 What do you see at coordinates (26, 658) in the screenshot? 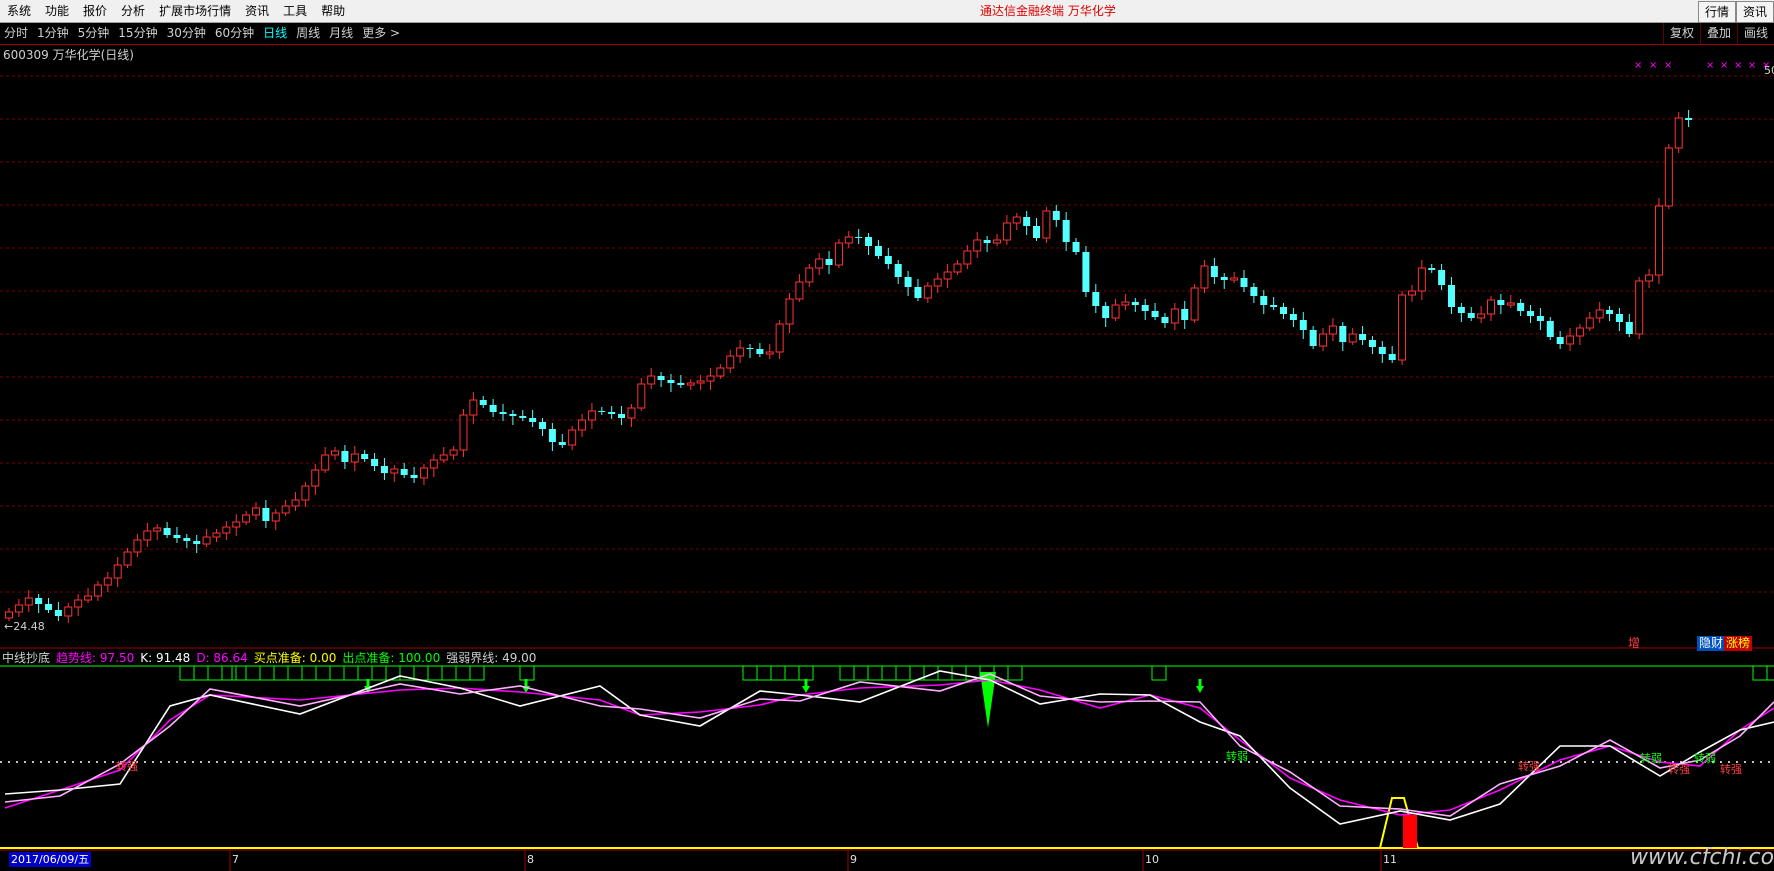
I see `indicator-name: 中线抄底` at bounding box center [26, 658].